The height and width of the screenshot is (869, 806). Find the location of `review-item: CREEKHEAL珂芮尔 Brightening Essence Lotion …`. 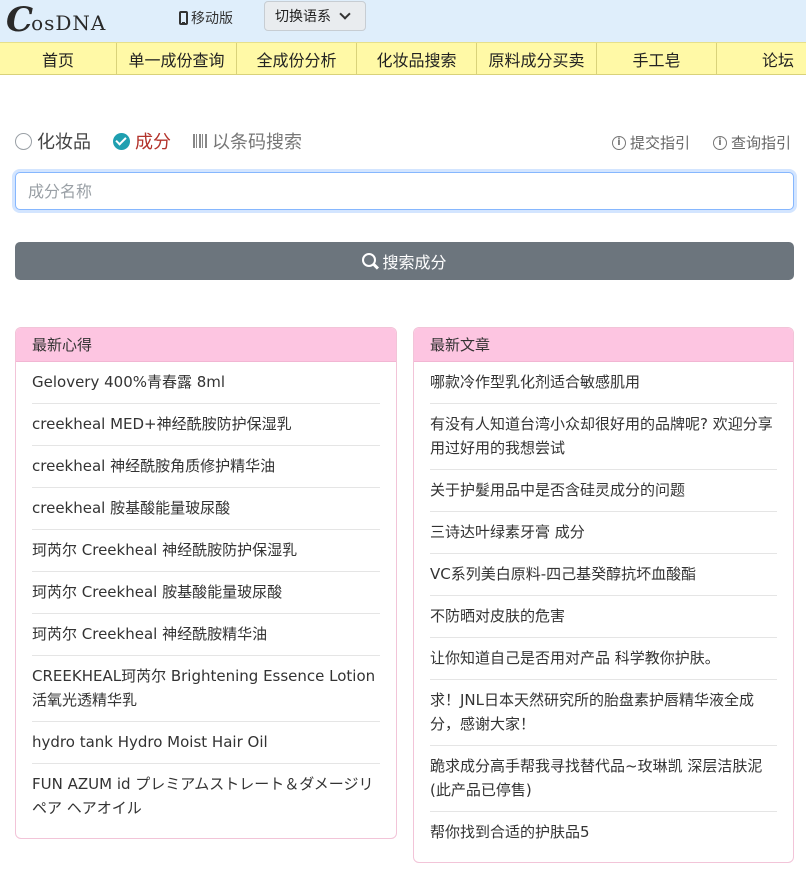

review-item: CREEKHEAL珂芮尔 Brightening Essence Lotion … is located at coordinates (206, 689).